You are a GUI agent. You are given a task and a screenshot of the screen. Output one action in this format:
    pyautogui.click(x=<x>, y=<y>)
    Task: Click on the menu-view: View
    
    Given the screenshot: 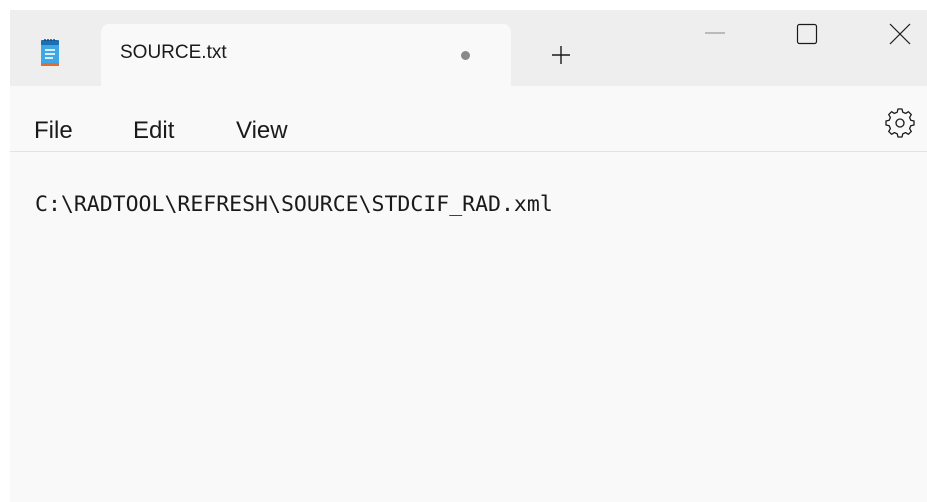 What is the action you would take?
    pyautogui.click(x=262, y=131)
    